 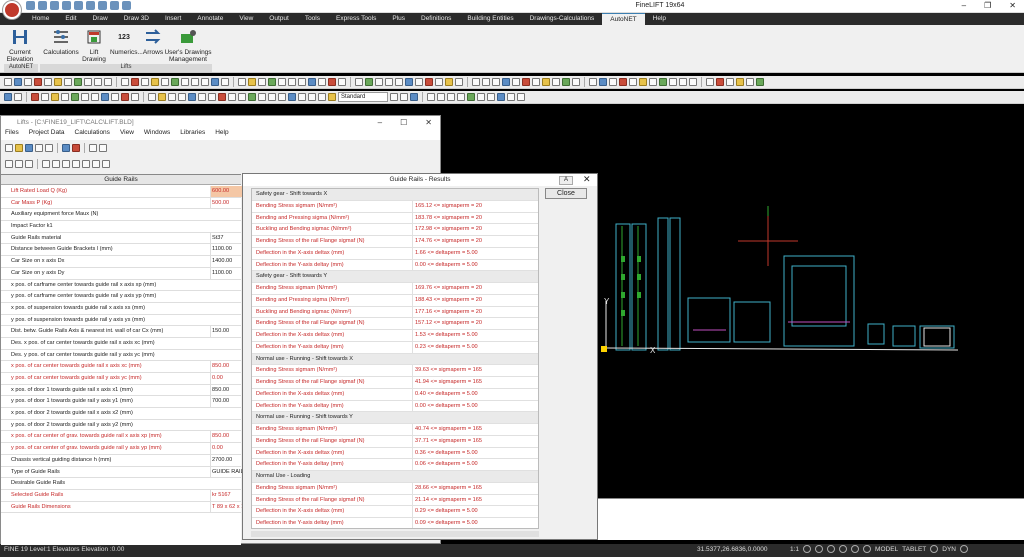 I want to click on arrows-button: Arrows, so click(x=153, y=41).